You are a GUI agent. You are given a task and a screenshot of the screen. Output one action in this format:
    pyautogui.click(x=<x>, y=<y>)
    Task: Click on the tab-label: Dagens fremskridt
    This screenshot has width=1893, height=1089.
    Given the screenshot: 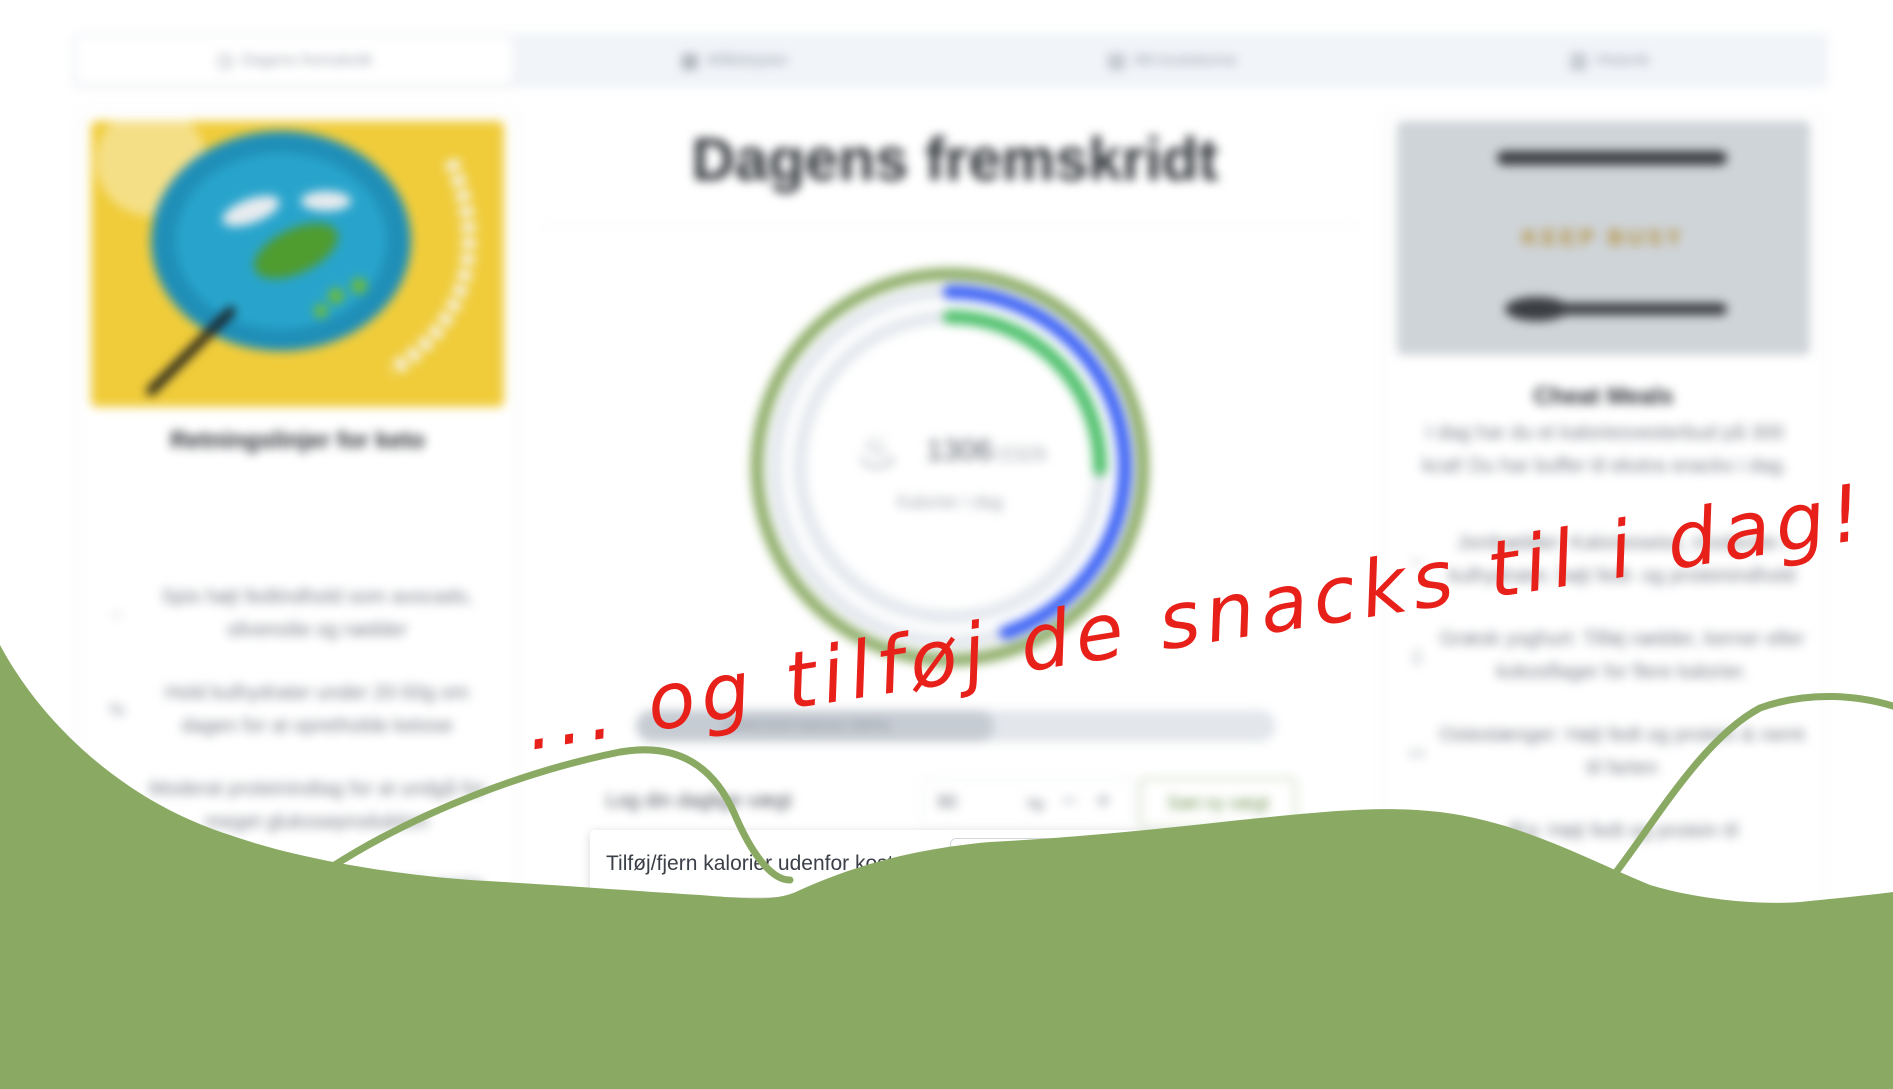 What is the action you would take?
    pyautogui.click(x=306, y=60)
    